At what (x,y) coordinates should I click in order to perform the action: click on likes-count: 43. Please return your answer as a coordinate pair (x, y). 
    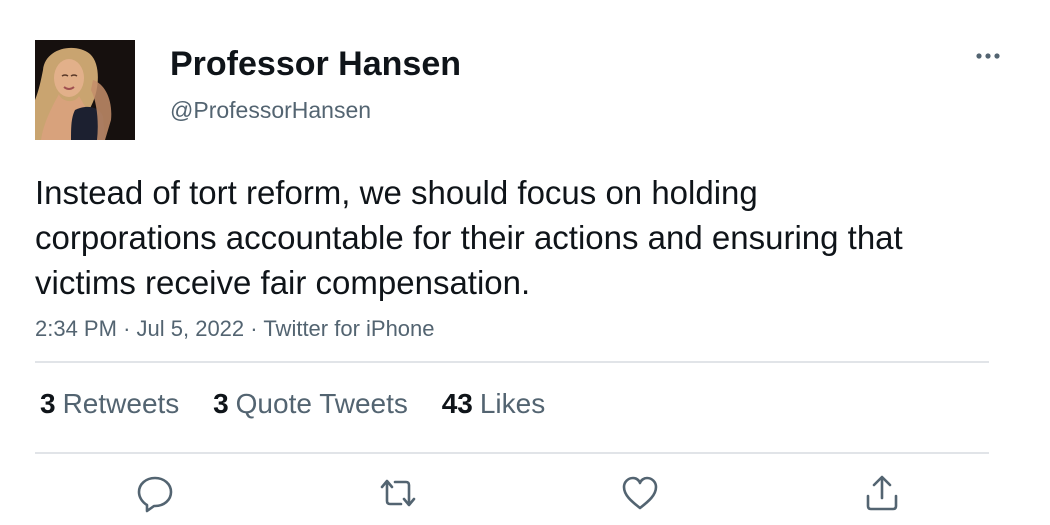
    Looking at the image, I should click on (457, 403).